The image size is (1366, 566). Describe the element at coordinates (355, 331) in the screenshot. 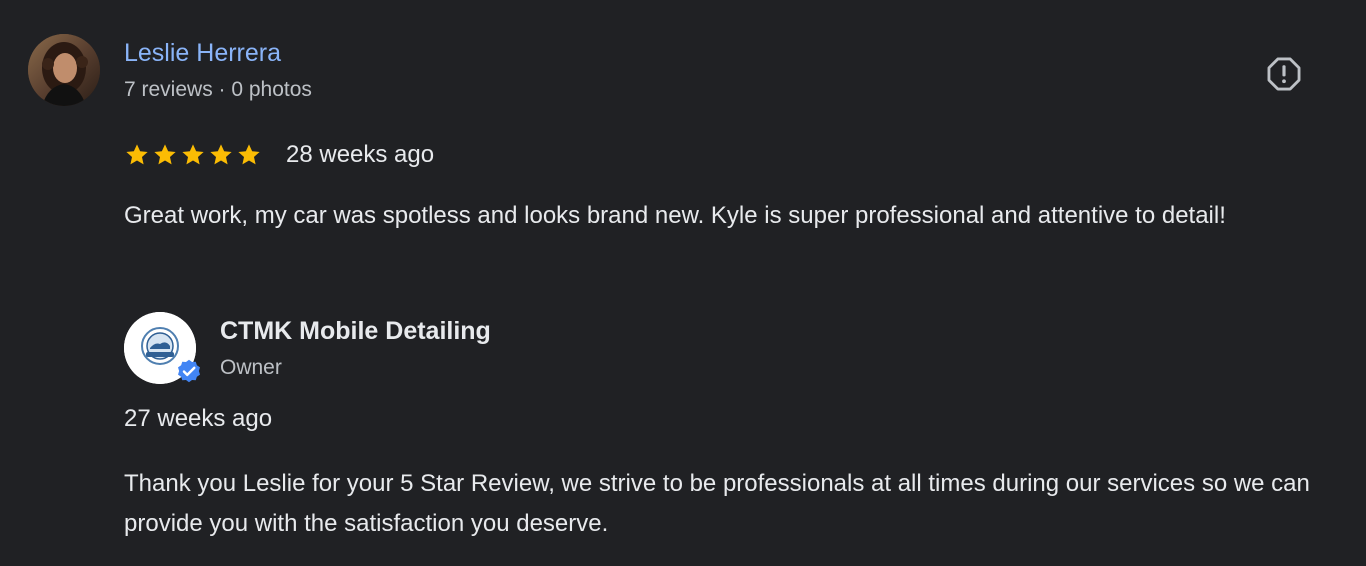

I see `owner-name: CTMK Mobile Detailing` at that location.